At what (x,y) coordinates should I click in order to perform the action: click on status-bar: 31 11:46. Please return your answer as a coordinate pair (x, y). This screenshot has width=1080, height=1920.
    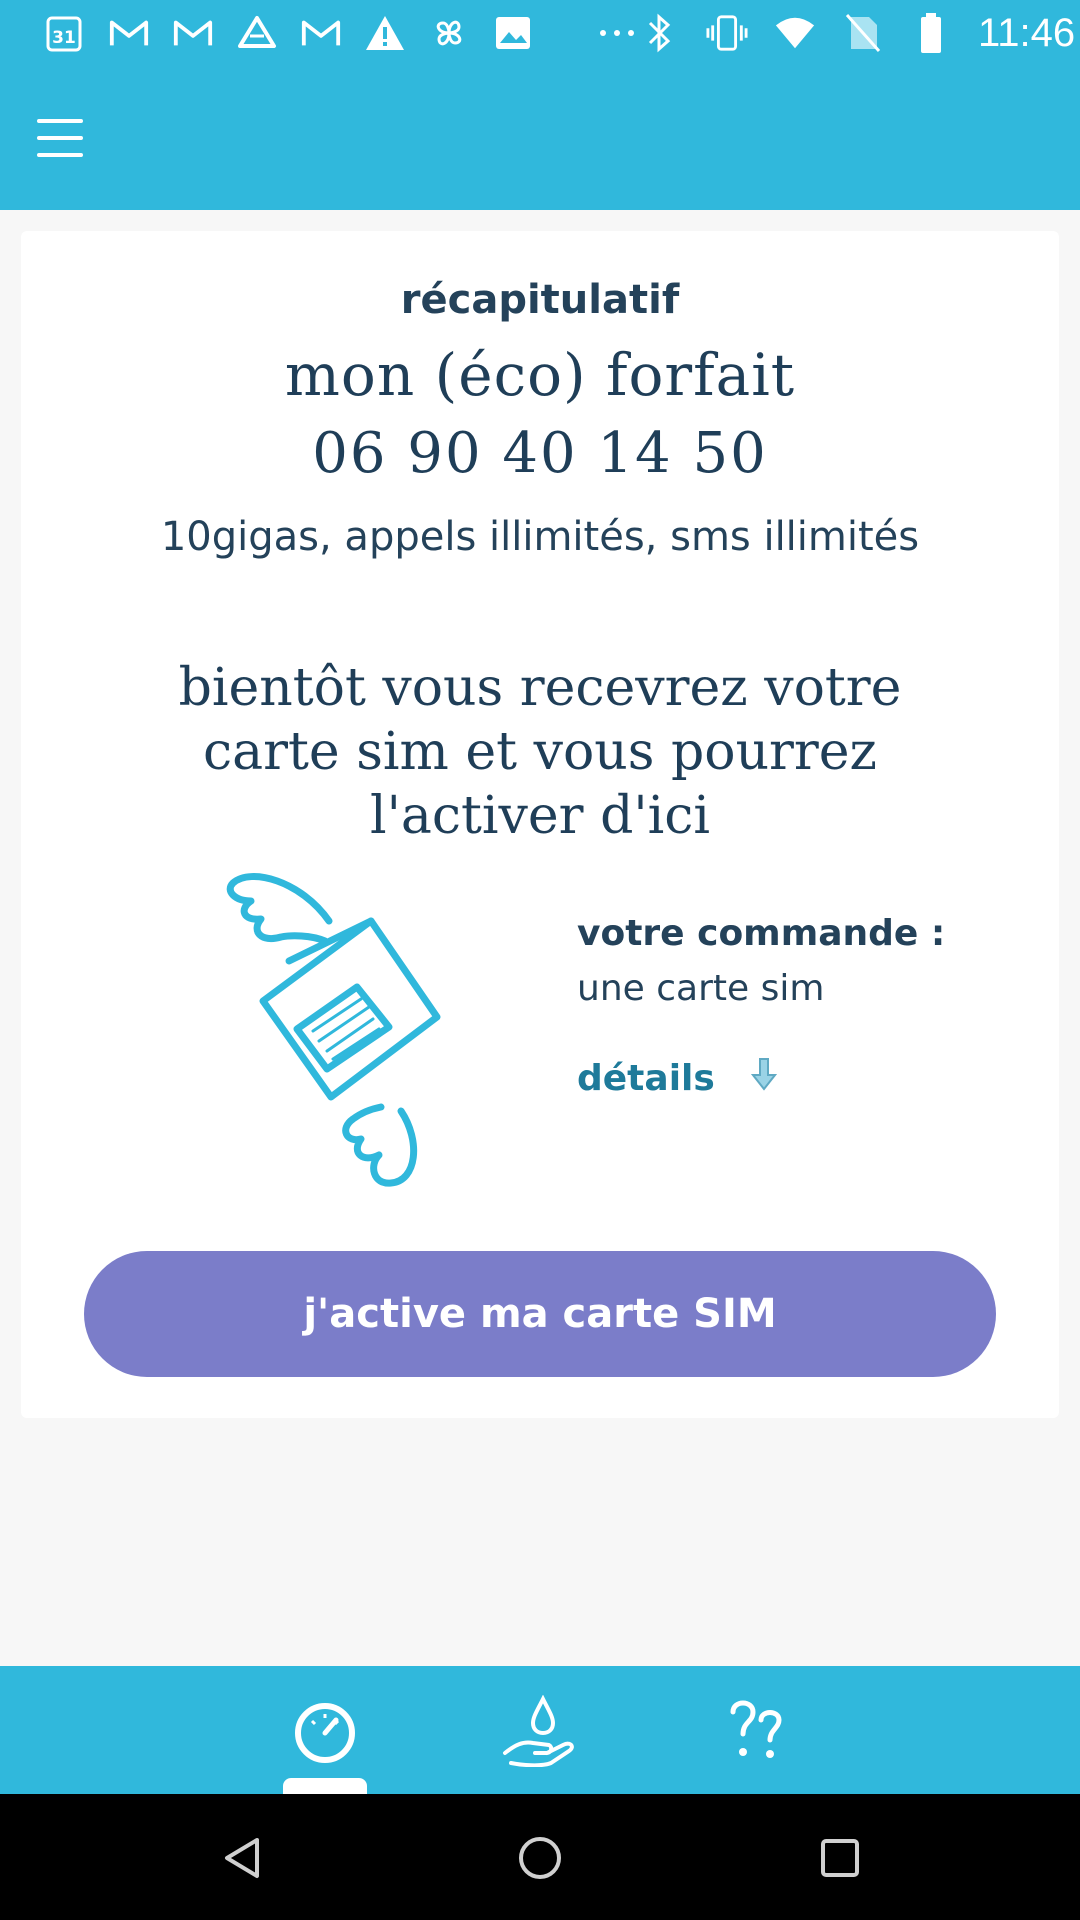
    Looking at the image, I should click on (540, 33).